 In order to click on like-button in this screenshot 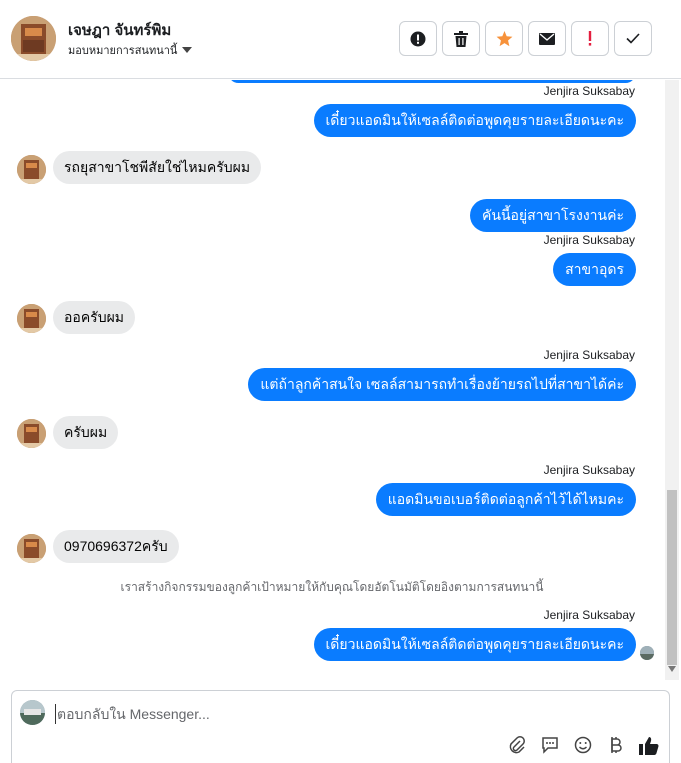, I will do `click(649, 745)`.